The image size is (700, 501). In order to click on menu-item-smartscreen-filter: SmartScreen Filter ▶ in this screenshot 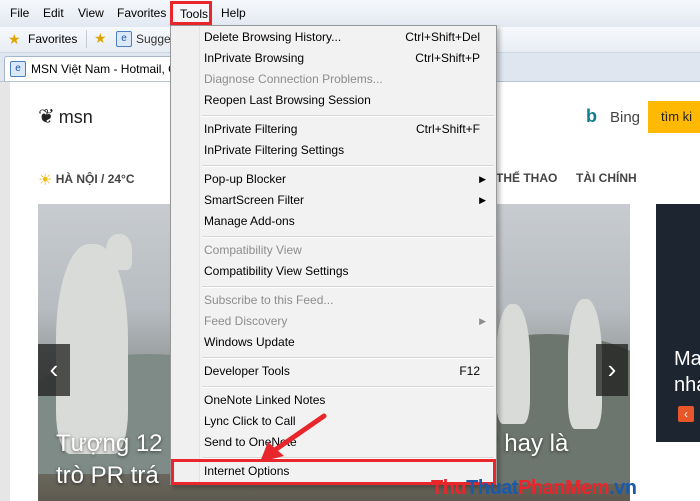, I will do `click(333, 200)`.